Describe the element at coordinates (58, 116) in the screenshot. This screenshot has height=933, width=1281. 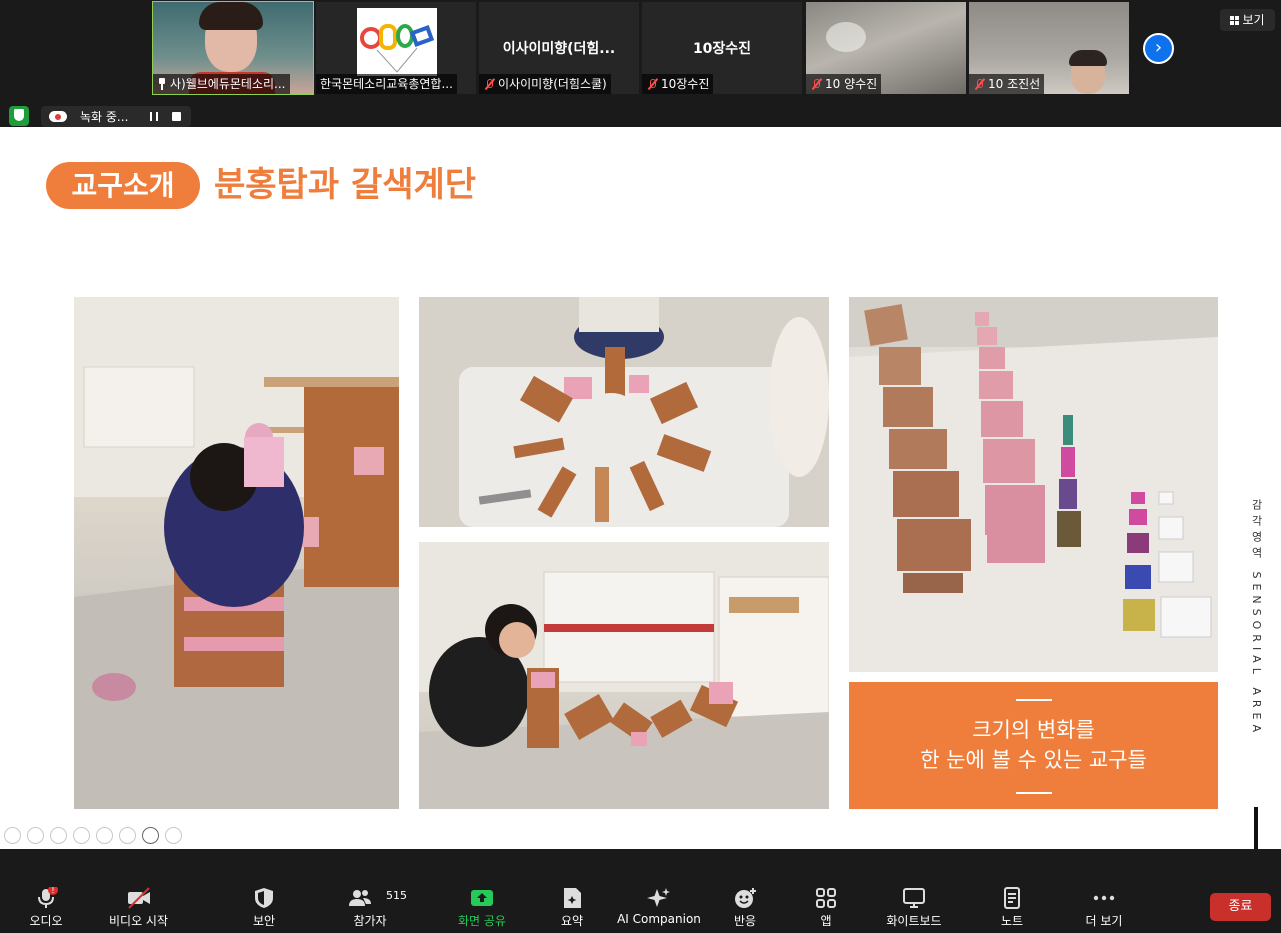
I see `cloud-record-icon` at that location.